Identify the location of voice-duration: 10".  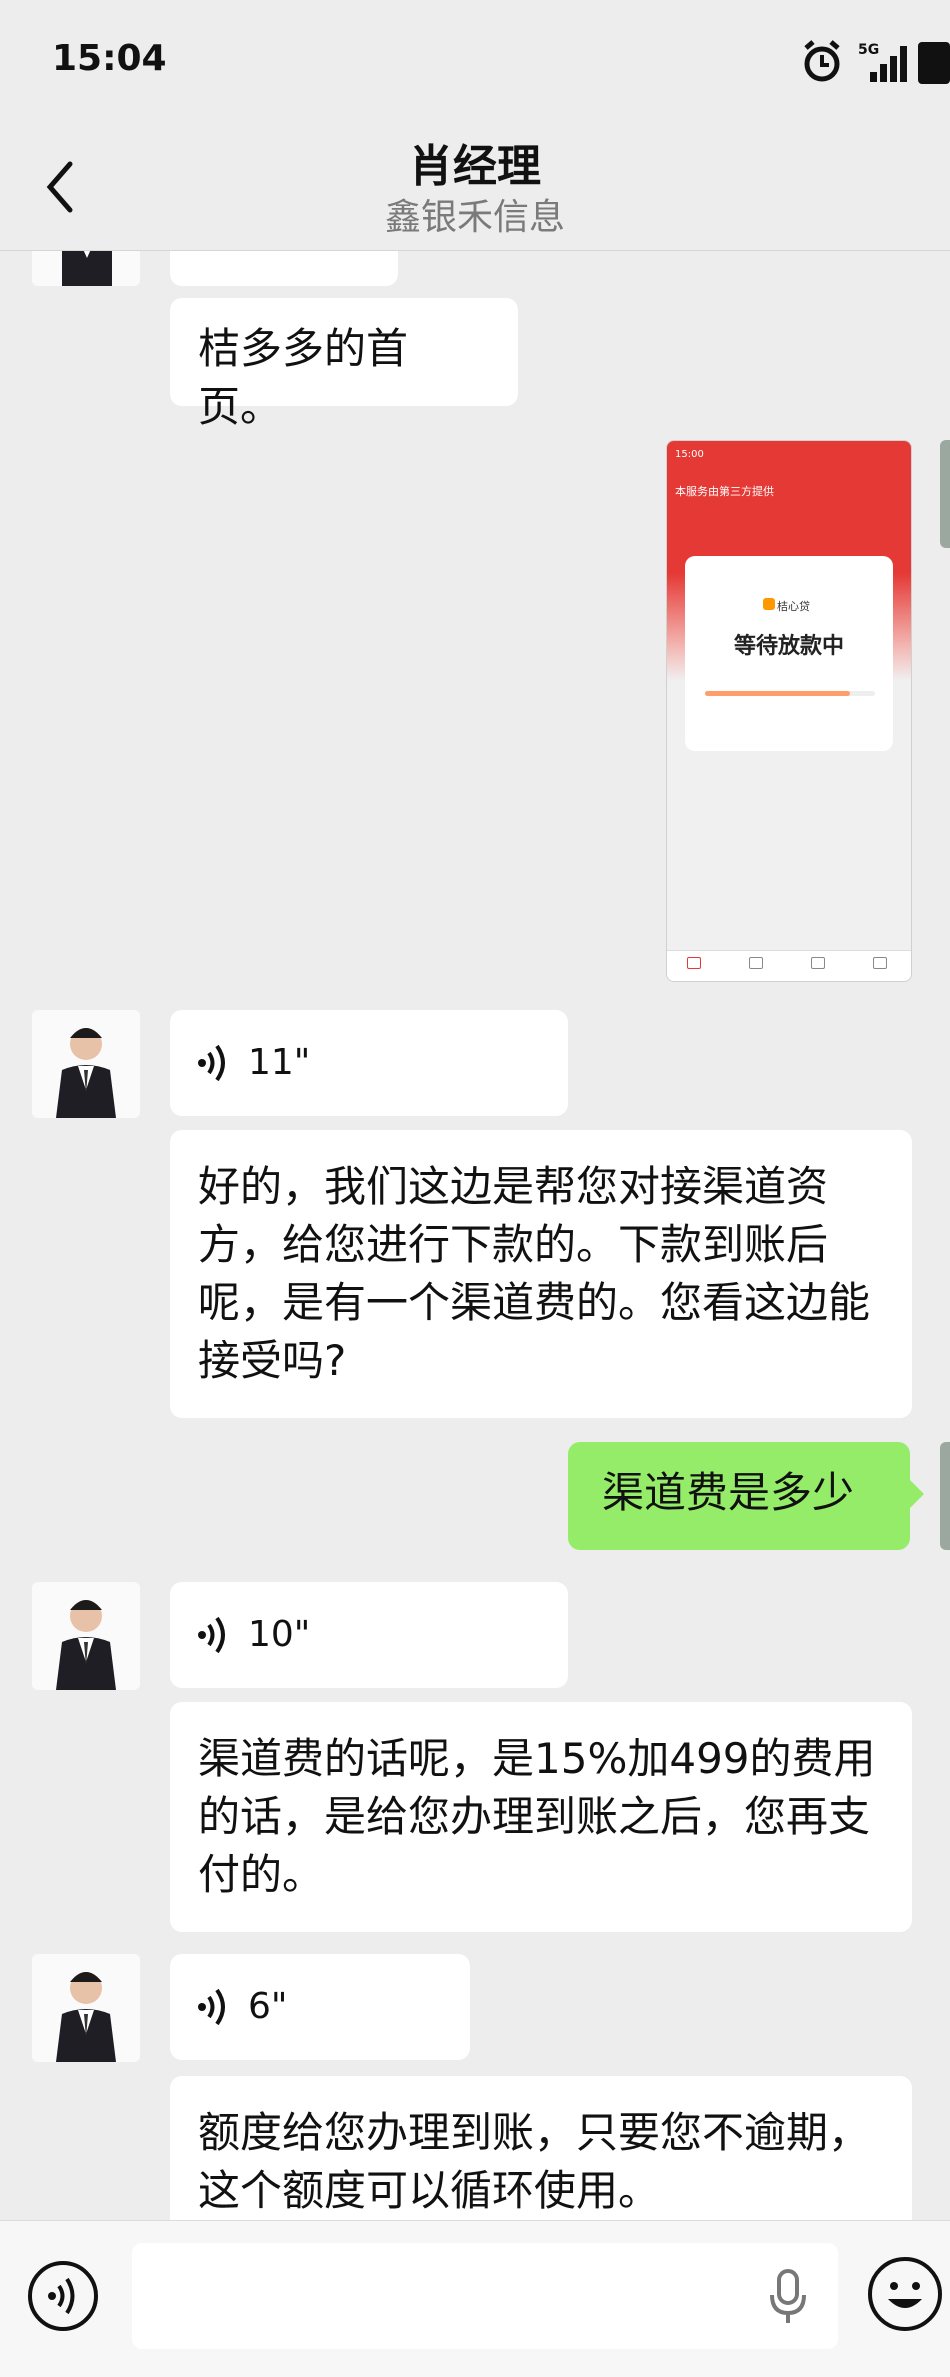
(279, 1634).